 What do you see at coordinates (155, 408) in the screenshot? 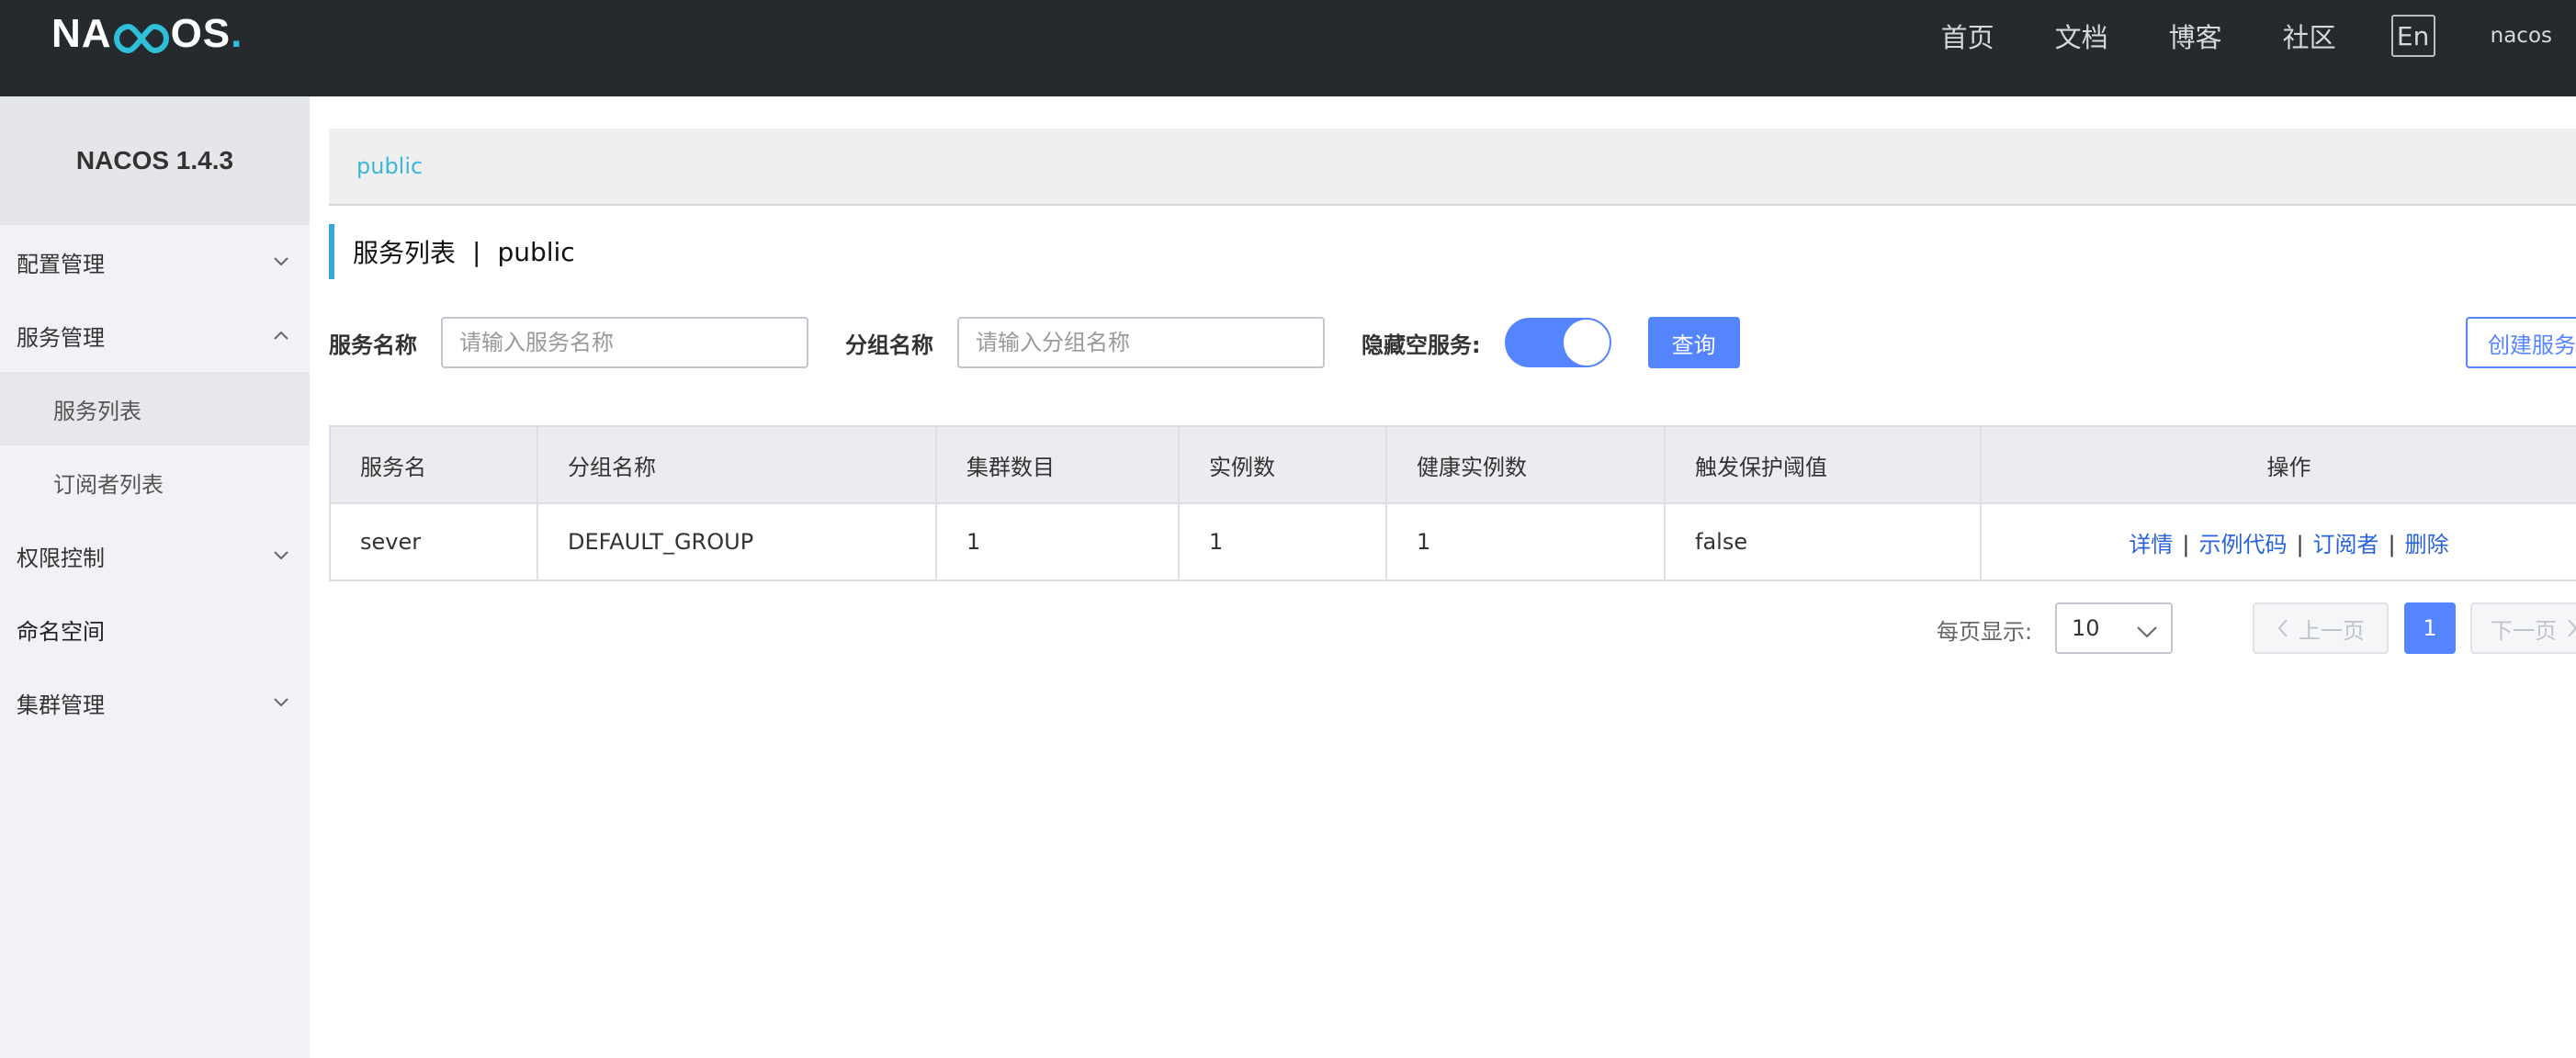
I see `sidebar-item-service-list: 服务列表` at bounding box center [155, 408].